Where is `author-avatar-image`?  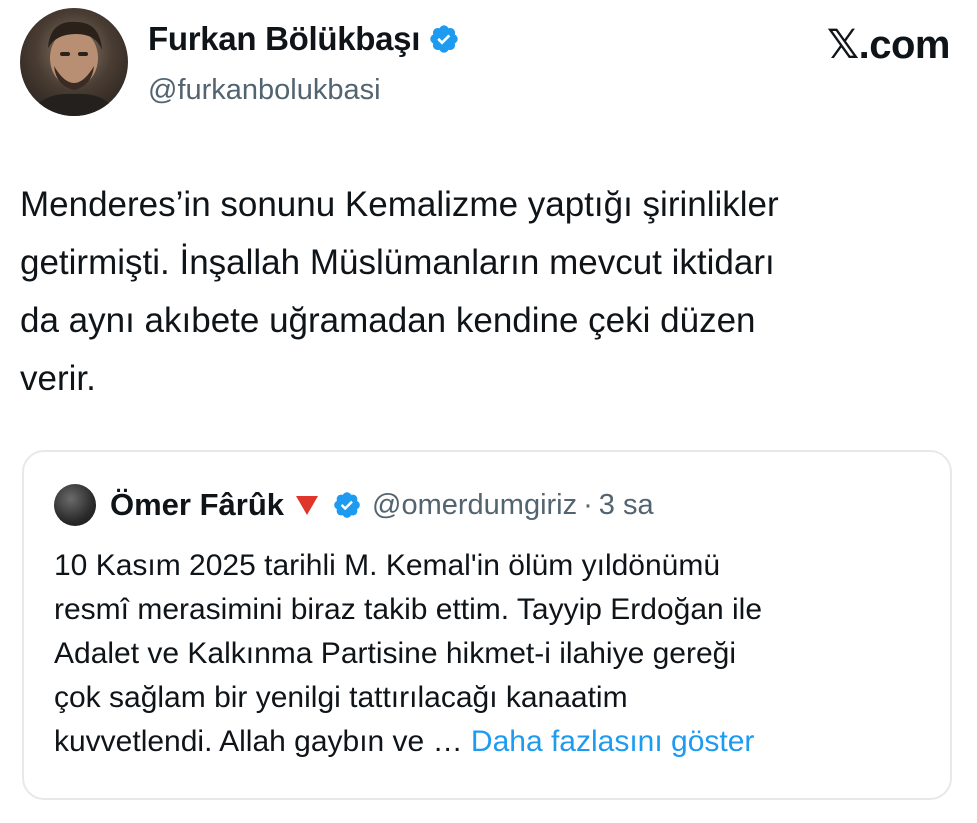
author-avatar-image is located at coordinates (74, 68).